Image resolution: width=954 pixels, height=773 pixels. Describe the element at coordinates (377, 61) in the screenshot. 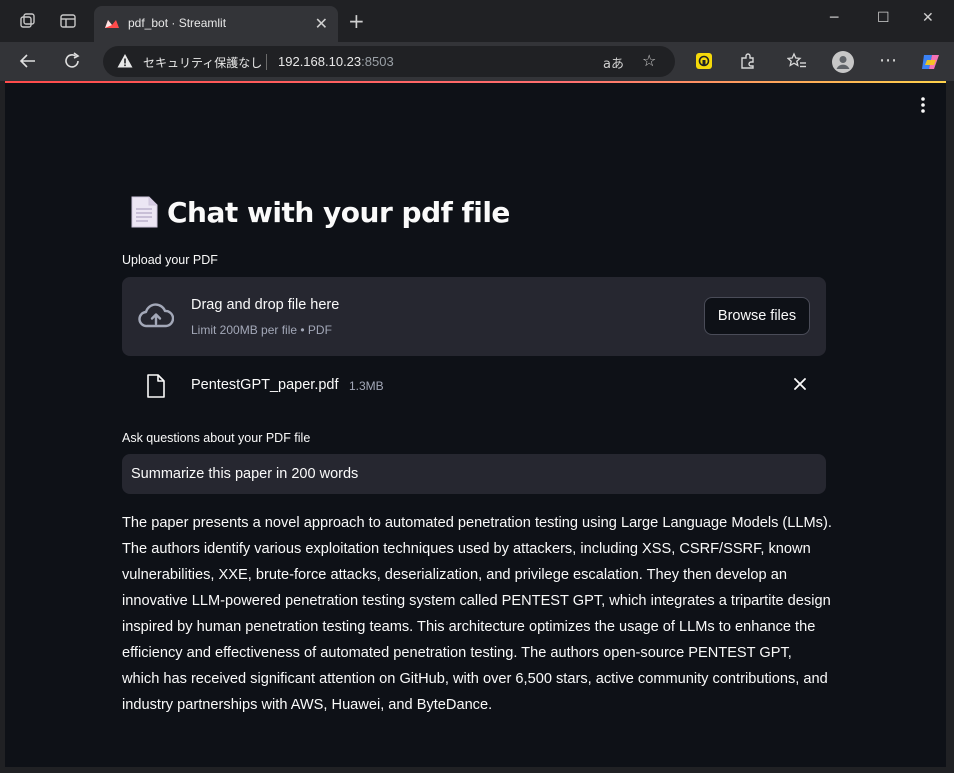

I see `url-port: :8503` at that location.